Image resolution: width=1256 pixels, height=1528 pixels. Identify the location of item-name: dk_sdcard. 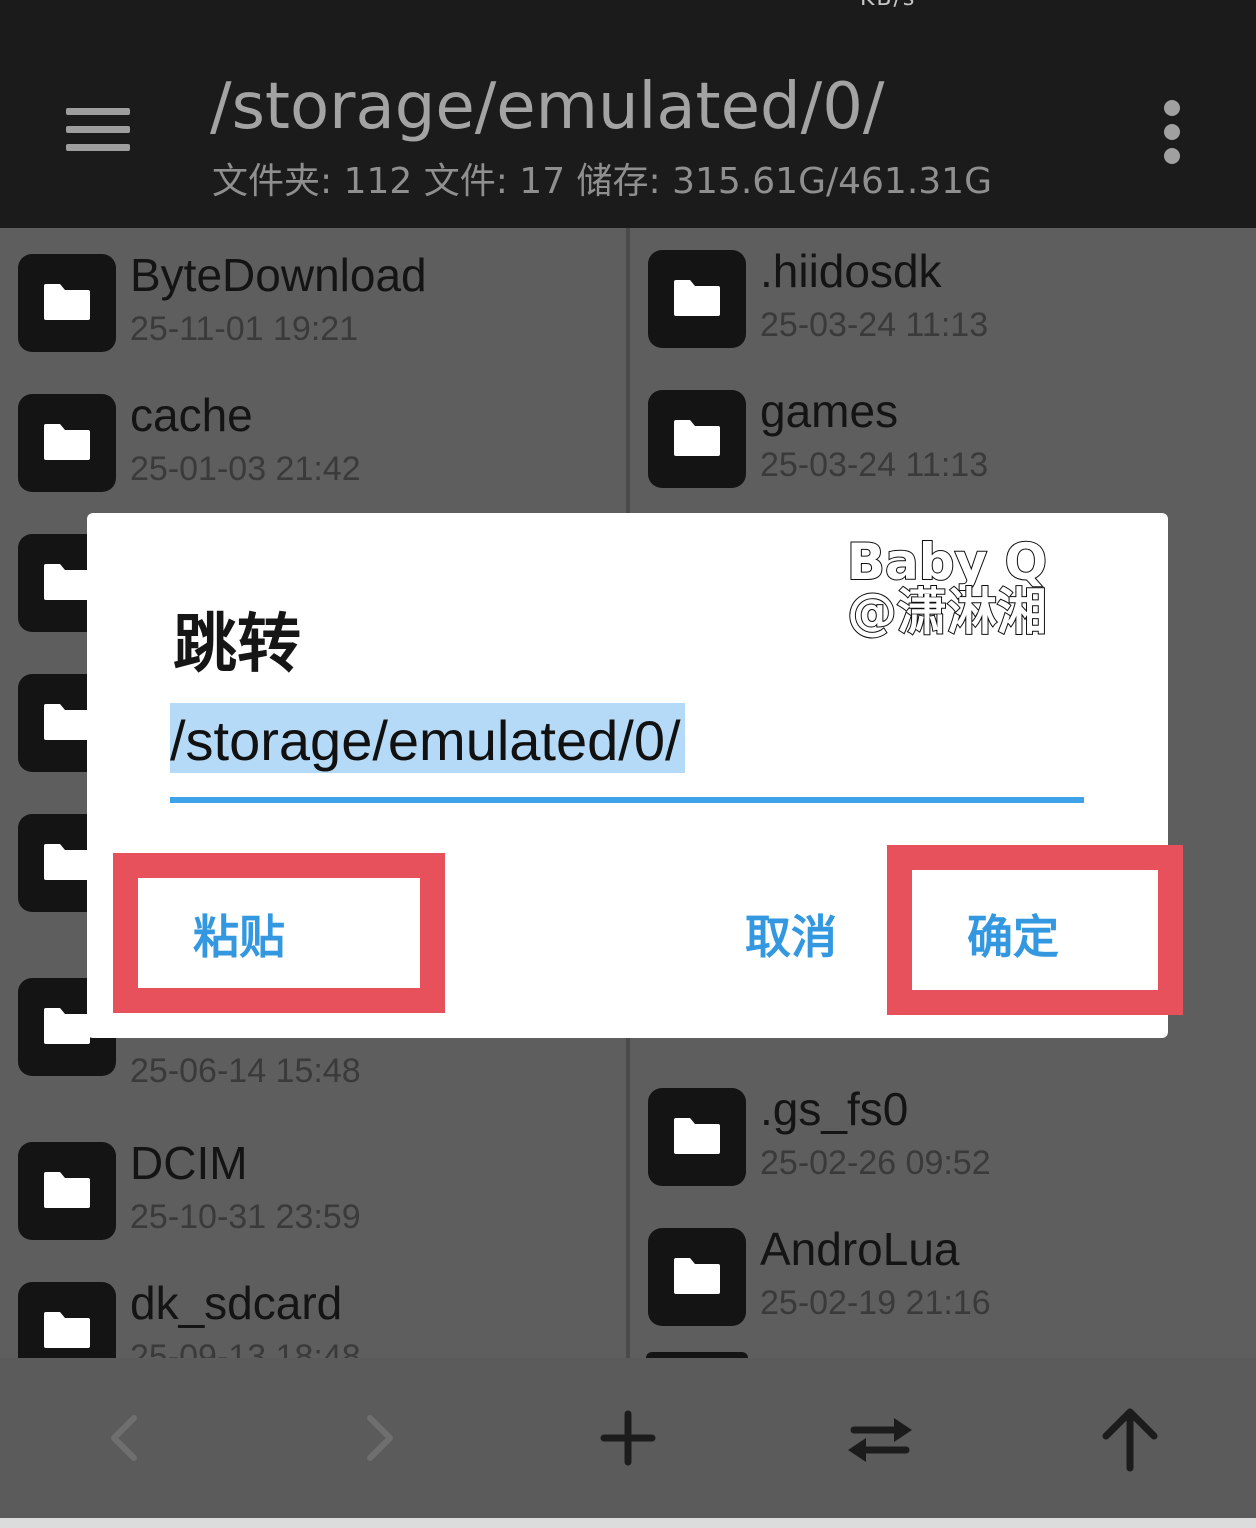
(236, 1303).